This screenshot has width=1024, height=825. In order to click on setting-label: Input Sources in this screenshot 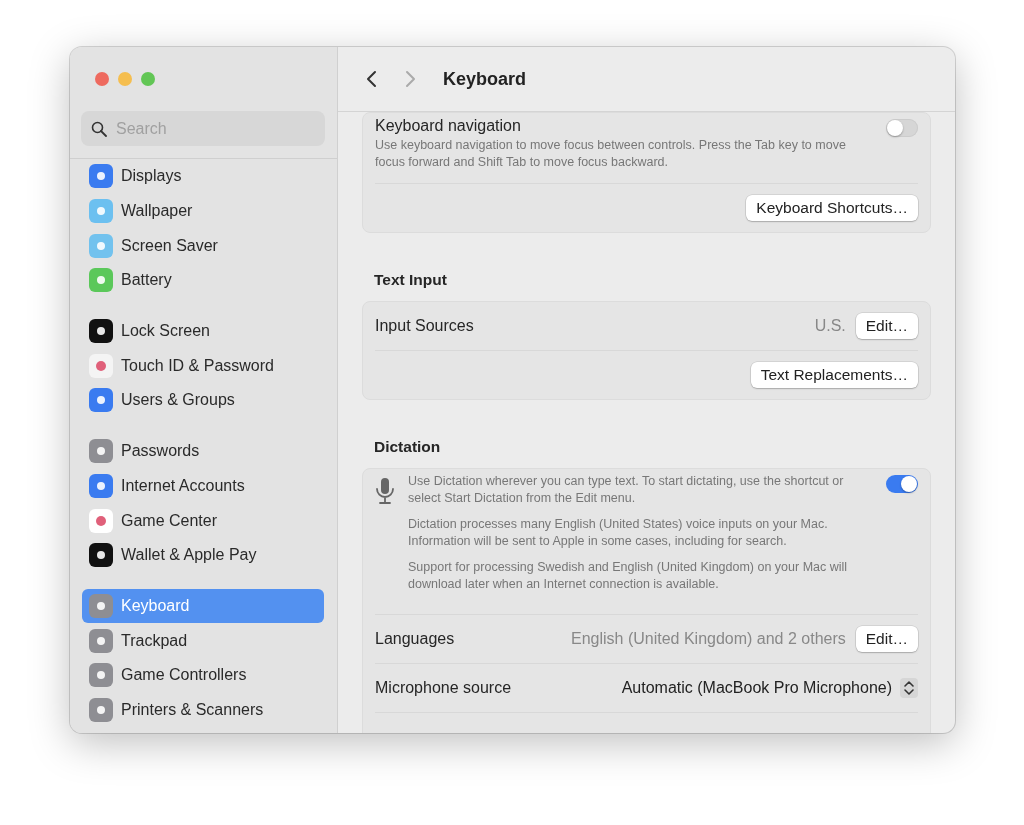, I will do `click(424, 326)`.